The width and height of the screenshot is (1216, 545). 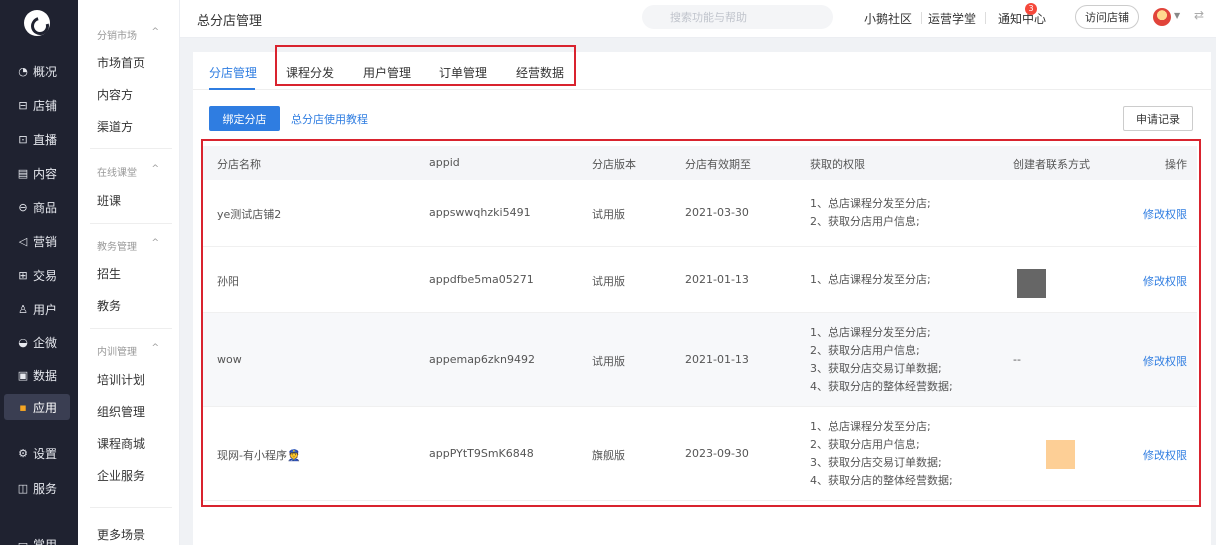 I want to click on nav-icon: ◁, so click(x=23, y=241).